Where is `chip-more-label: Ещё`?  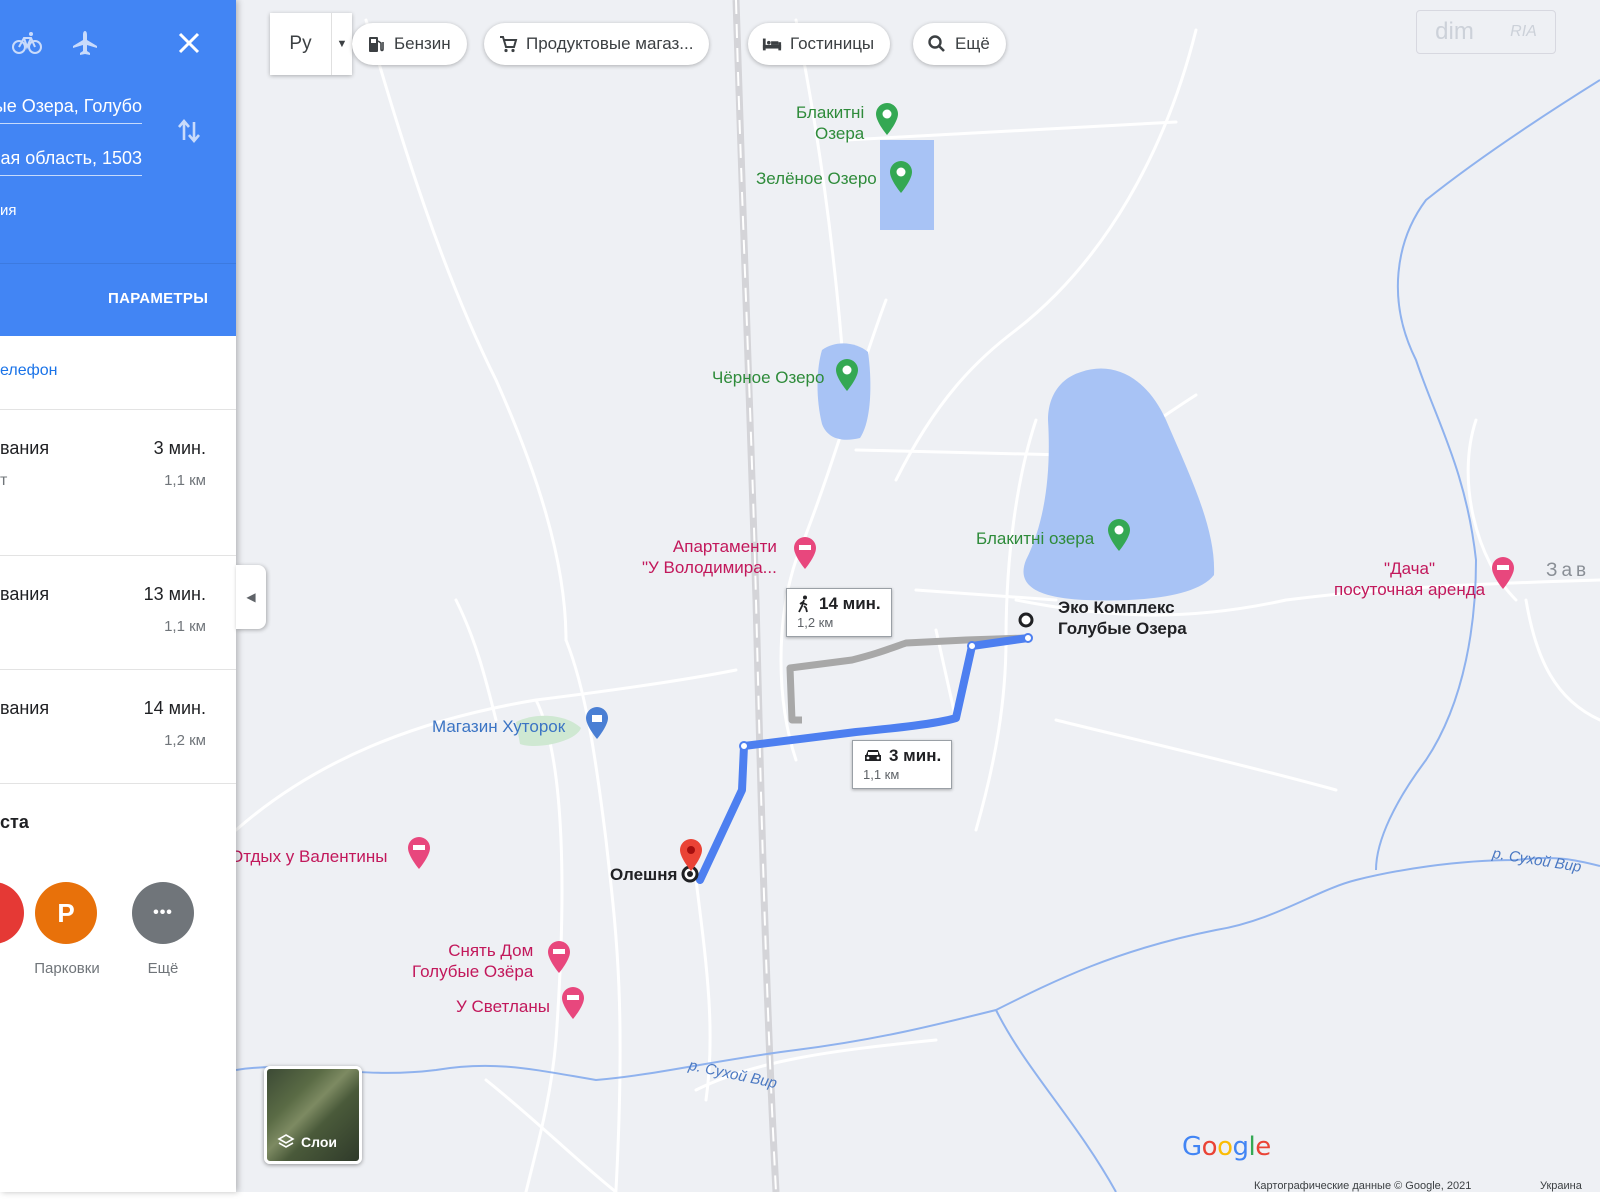
chip-more-label: Ещё is located at coordinates (972, 43).